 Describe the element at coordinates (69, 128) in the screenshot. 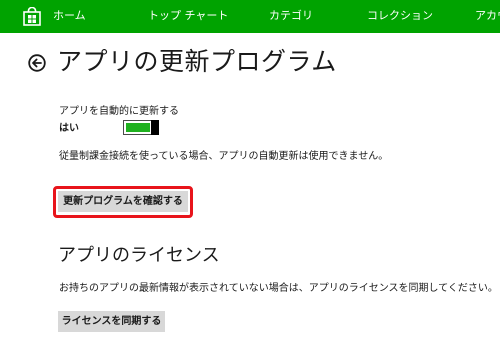

I see `auto-update-state-text: はい` at that location.